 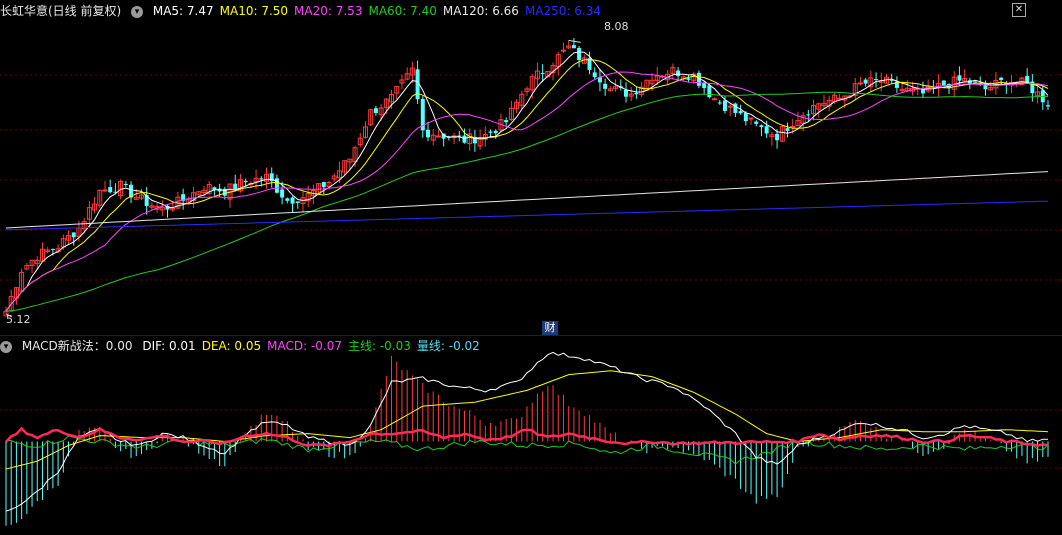 What do you see at coordinates (169, 346) in the screenshot?
I see `macd-label-0: DIF: 0.01` at bounding box center [169, 346].